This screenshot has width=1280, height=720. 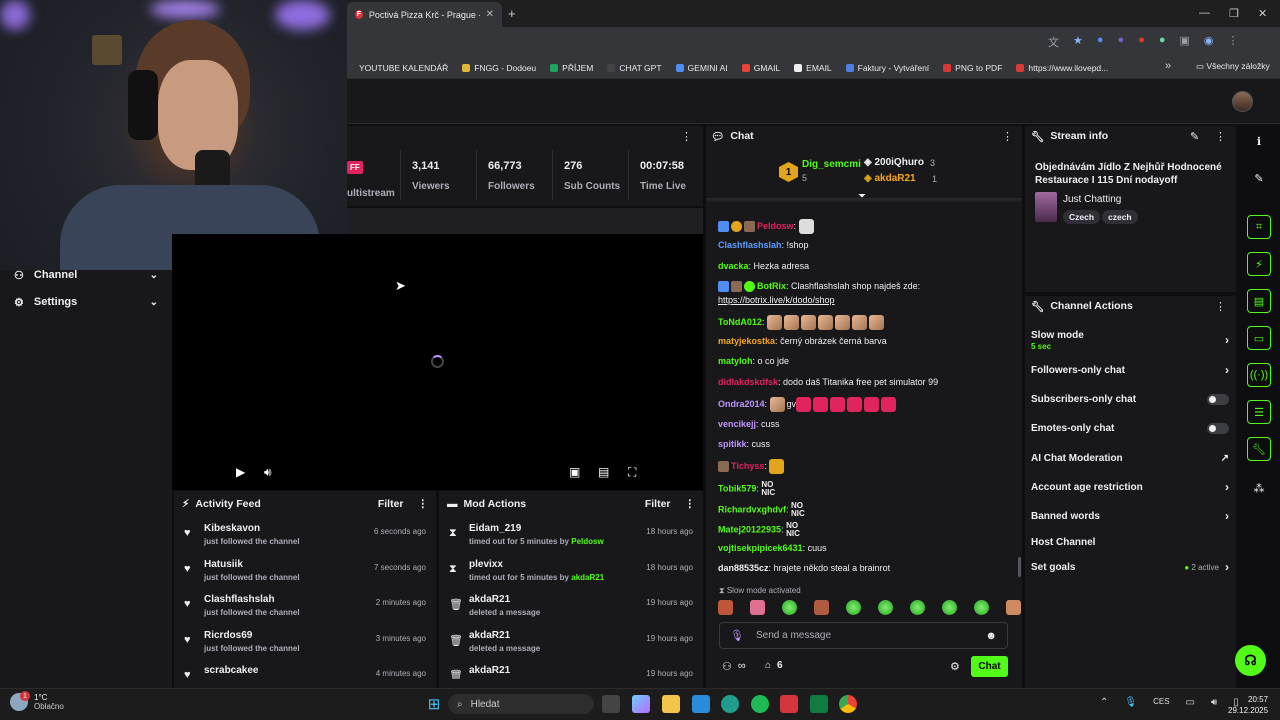 What do you see at coordinates (1259, 301) in the screenshot?
I see `clipboard-icon: ▤` at bounding box center [1259, 301].